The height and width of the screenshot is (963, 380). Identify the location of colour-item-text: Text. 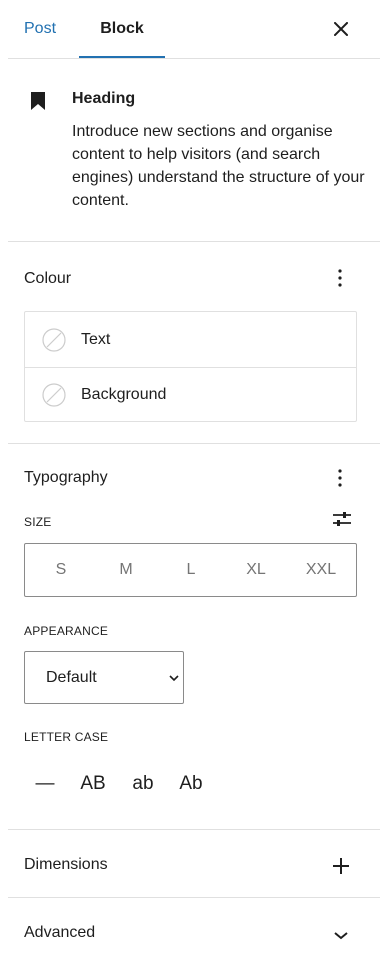
(190, 339).